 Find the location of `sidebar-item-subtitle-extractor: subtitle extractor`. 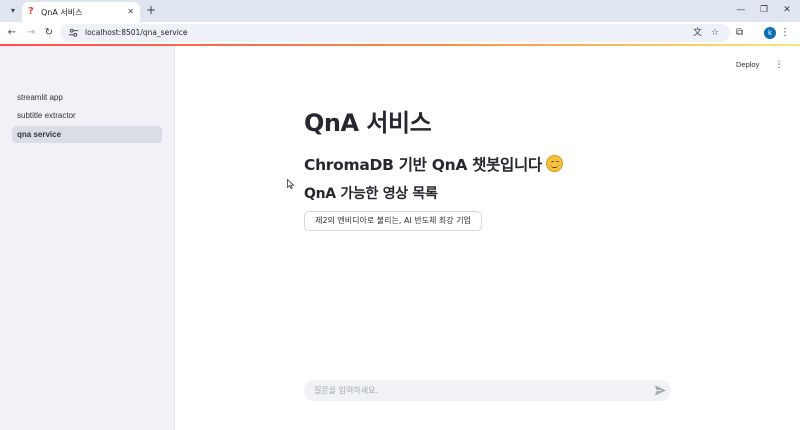

sidebar-item-subtitle-extractor: subtitle extractor is located at coordinates (87, 115).